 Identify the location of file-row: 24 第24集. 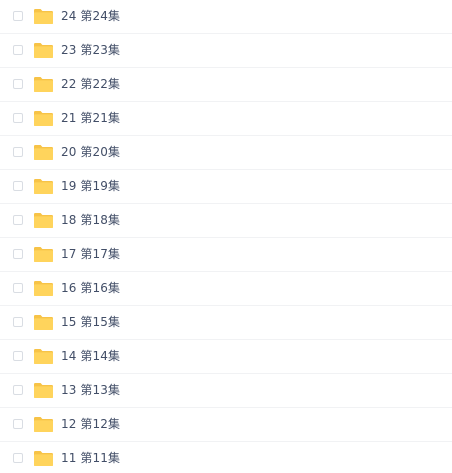
(226, 17).